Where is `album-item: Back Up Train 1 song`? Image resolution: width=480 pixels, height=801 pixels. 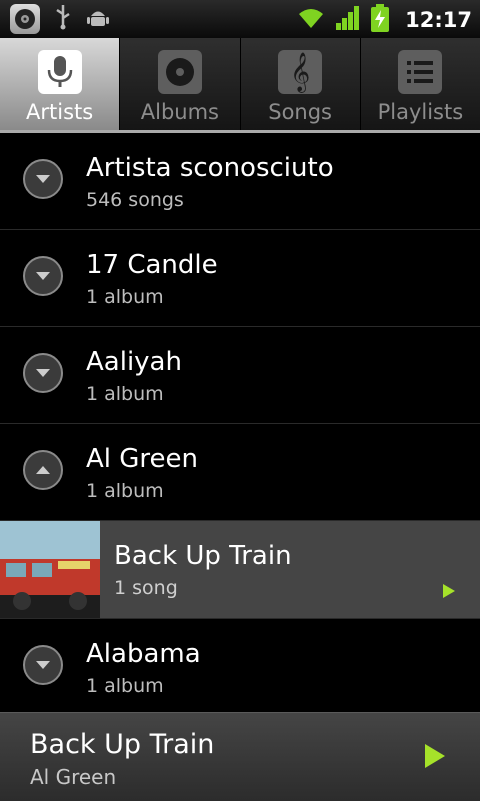
album-item: Back Up Train 1 song is located at coordinates (240, 570).